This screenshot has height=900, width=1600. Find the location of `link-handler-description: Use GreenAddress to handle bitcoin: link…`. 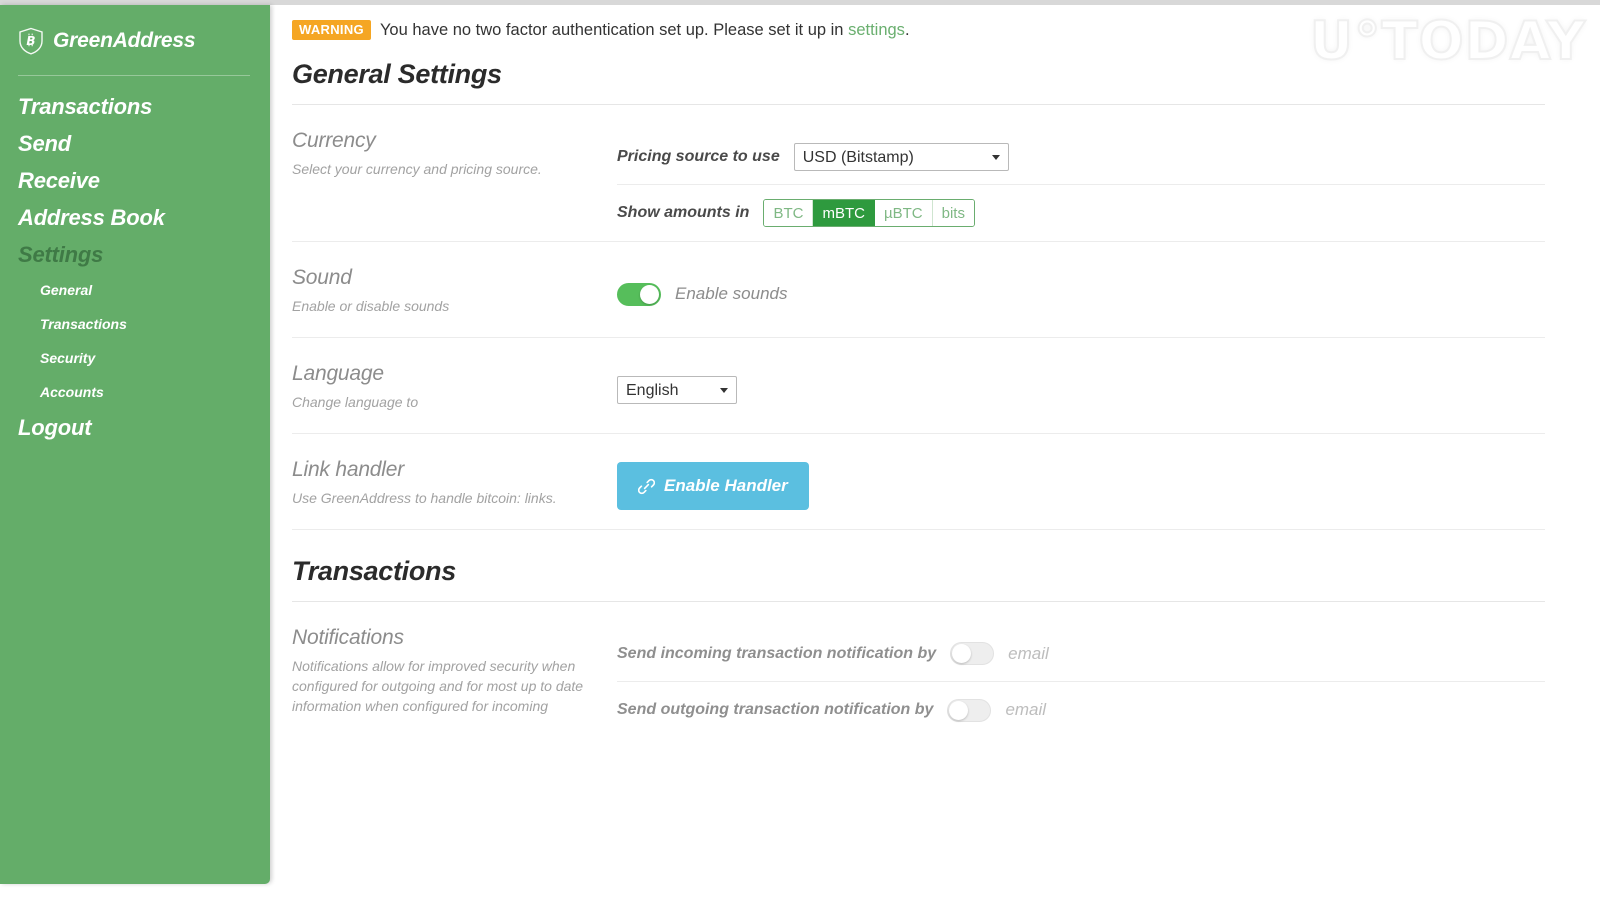

link-handler-description: Use GreenAddress to handle bitcoin: link… is located at coordinates (424, 498).